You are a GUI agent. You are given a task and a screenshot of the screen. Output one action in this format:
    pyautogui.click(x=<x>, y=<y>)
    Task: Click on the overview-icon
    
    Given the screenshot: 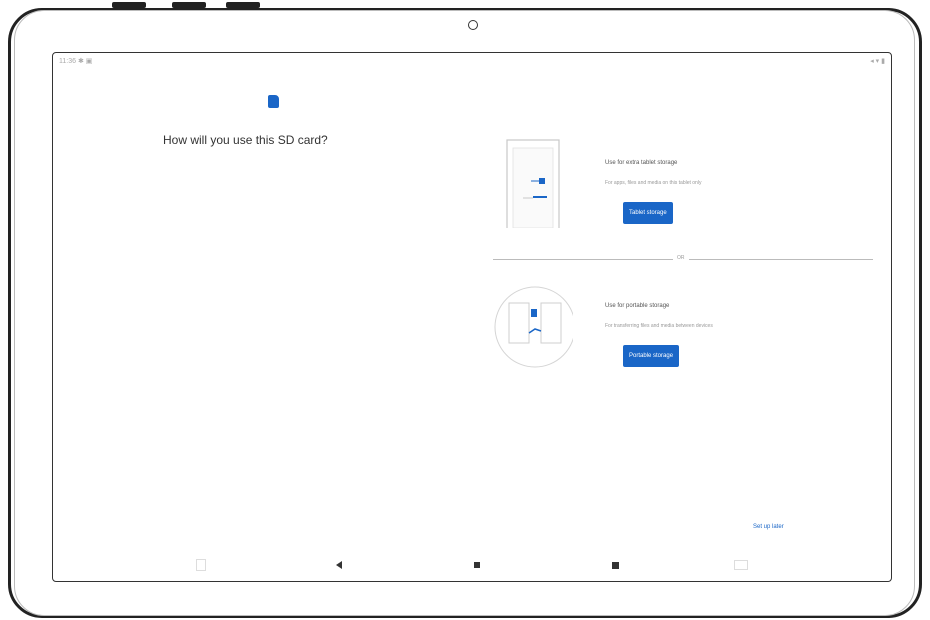 What is the action you would take?
    pyautogui.click(x=615, y=565)
    